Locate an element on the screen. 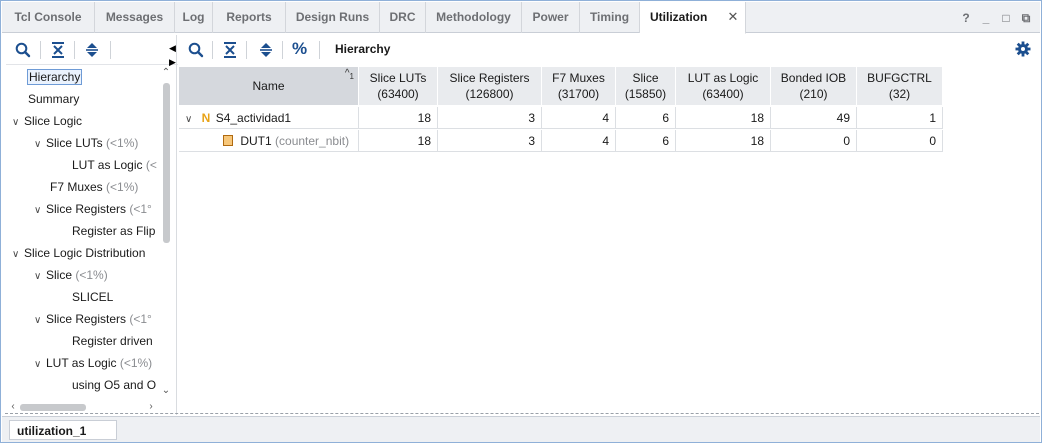  tree-item-label: Slice Registers is located at coordinates (86, 209).